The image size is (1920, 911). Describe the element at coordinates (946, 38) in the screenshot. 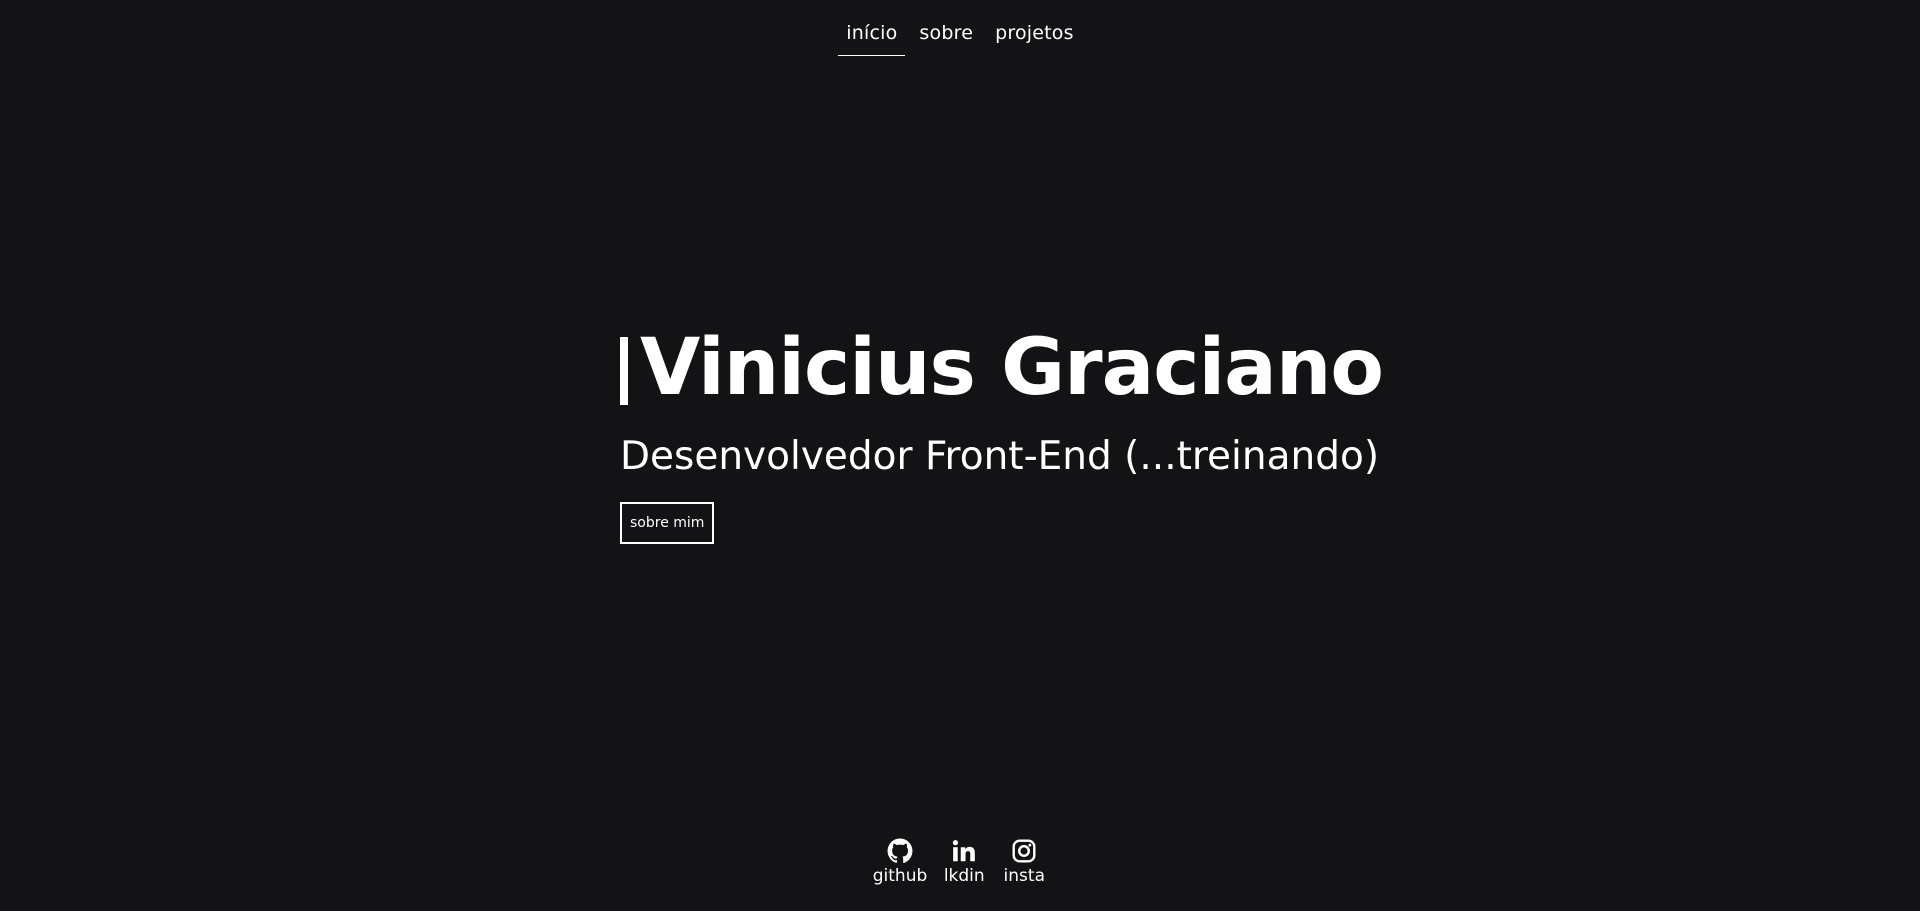

I see `nav-item-sobre: sobre` at that location.